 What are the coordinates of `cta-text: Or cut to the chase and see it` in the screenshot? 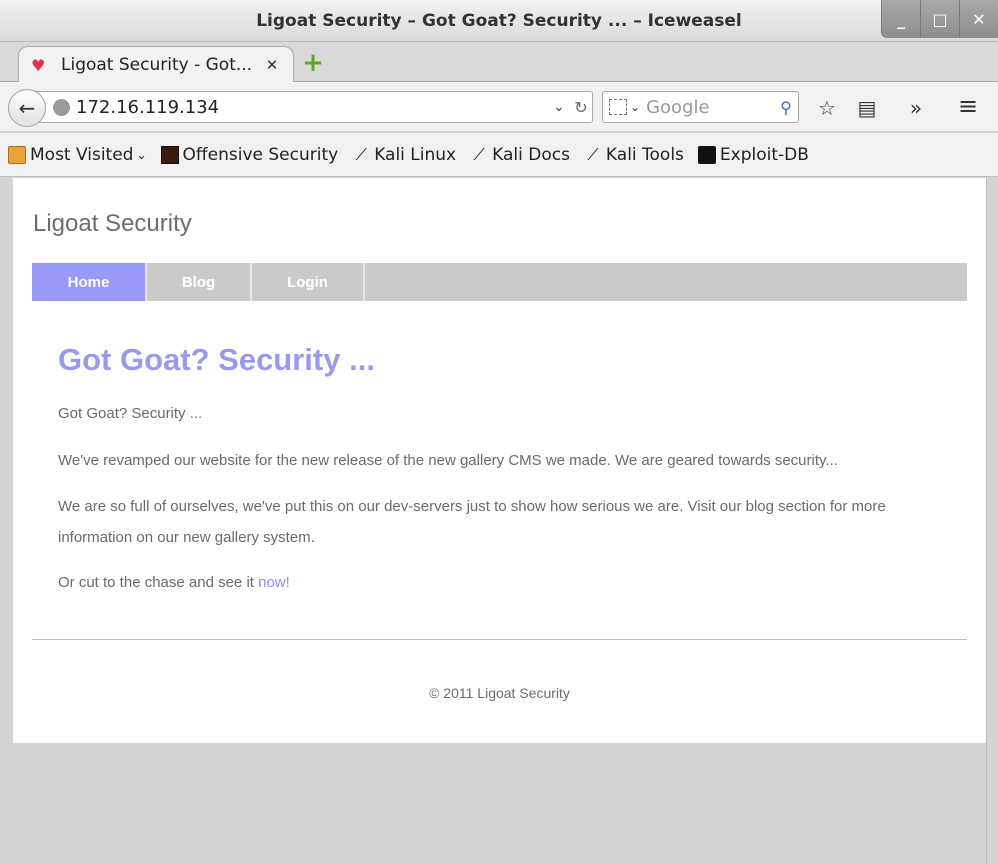 It's located at (158, 582).